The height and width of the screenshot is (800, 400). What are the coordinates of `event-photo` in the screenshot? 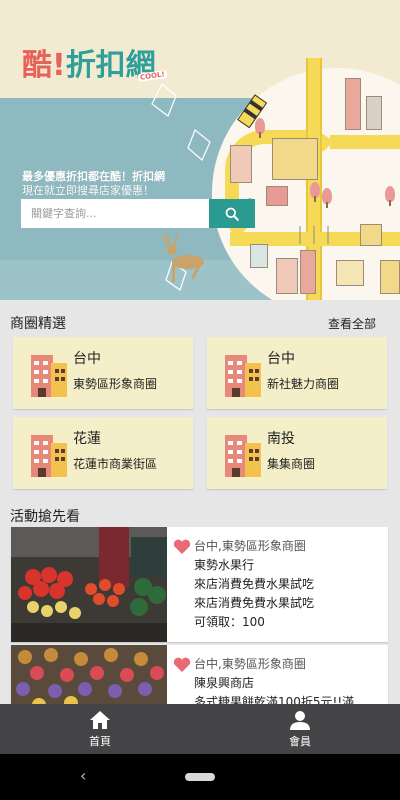 It's located at (89, 584).